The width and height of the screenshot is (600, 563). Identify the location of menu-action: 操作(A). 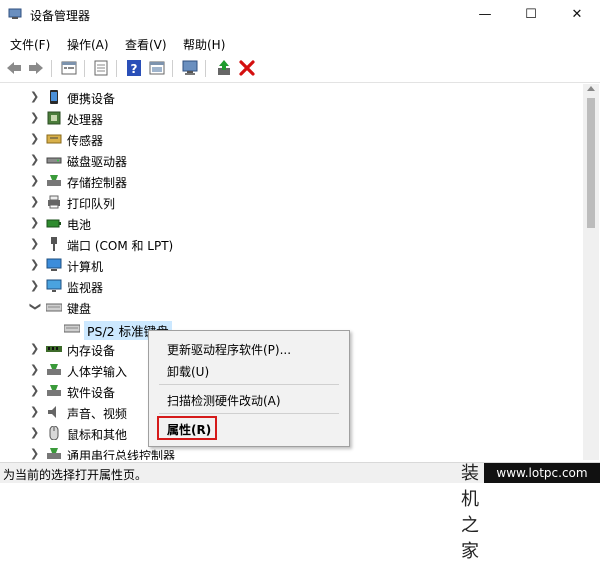
(88, 44).